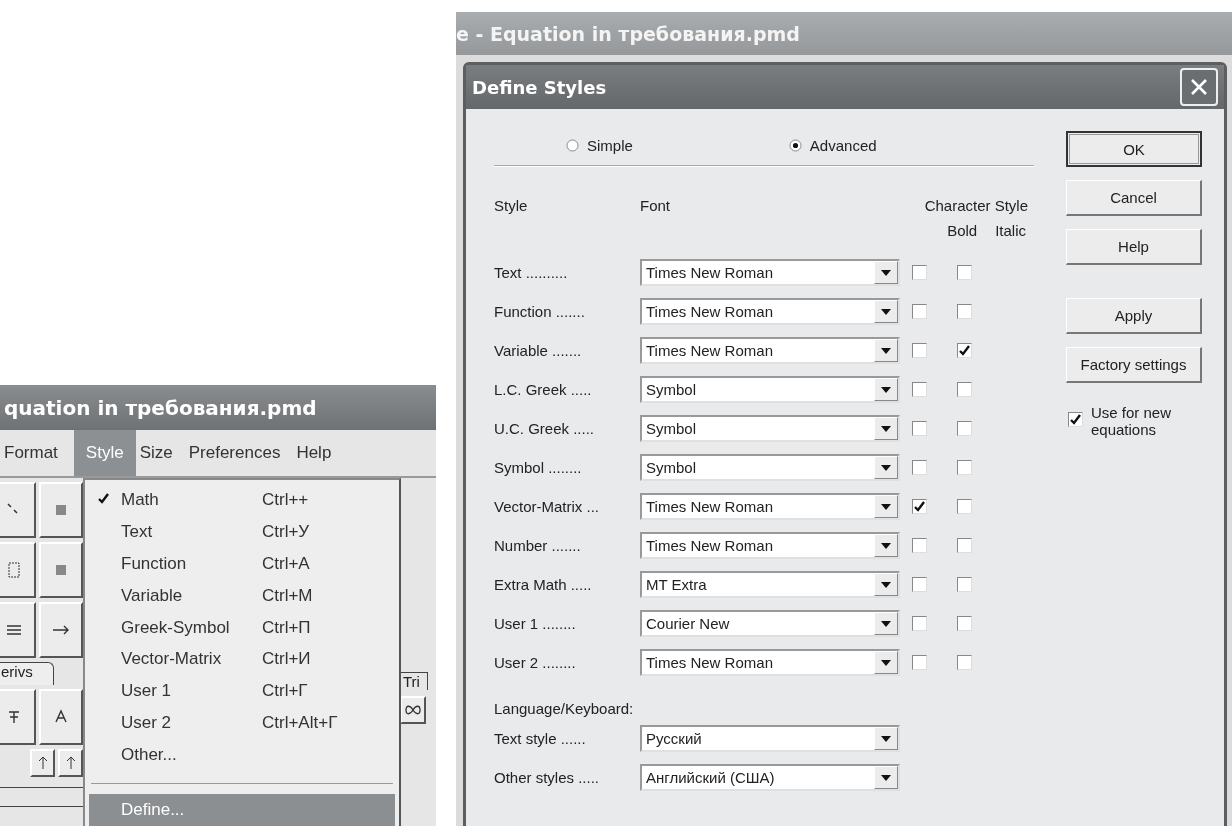 The width and height of the screenshot is (1232, 826). Describe the element at coordinates (1199, 87) in the screenshot. I see `close-button` at that location.